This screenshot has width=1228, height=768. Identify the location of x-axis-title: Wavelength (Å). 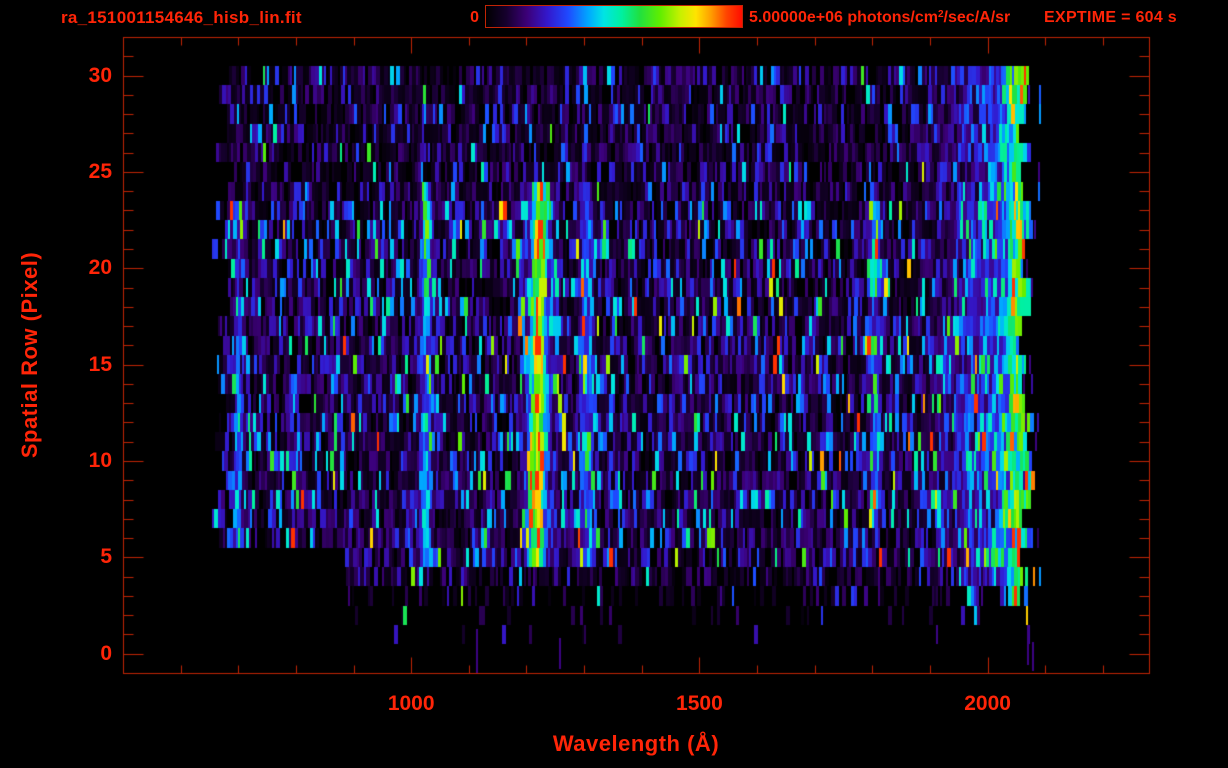
(636, 743).